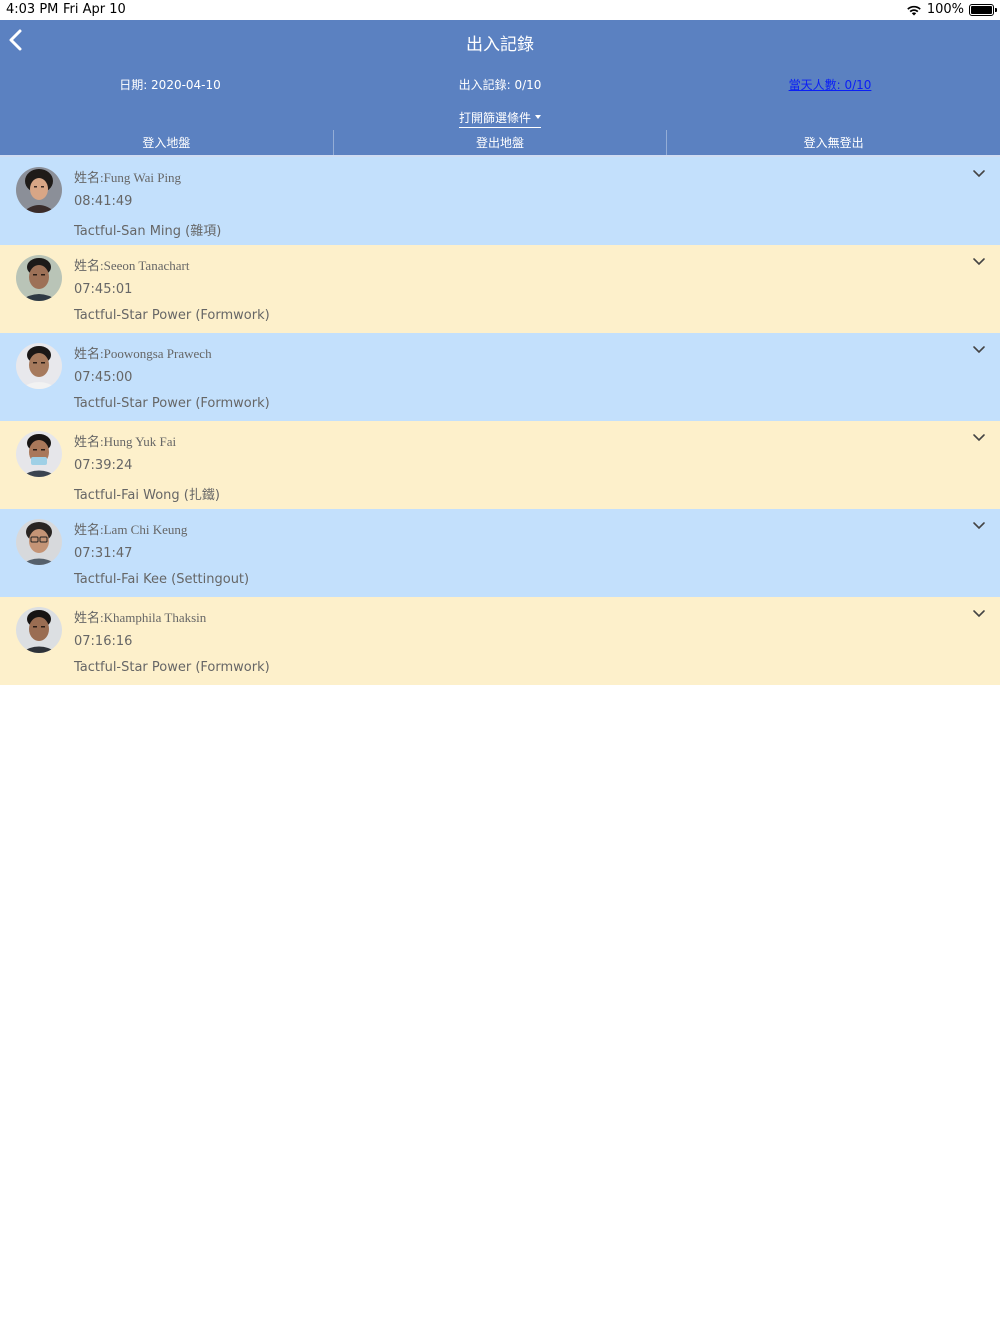  I want to click on status-indicators: 100%, so click(951, 9).